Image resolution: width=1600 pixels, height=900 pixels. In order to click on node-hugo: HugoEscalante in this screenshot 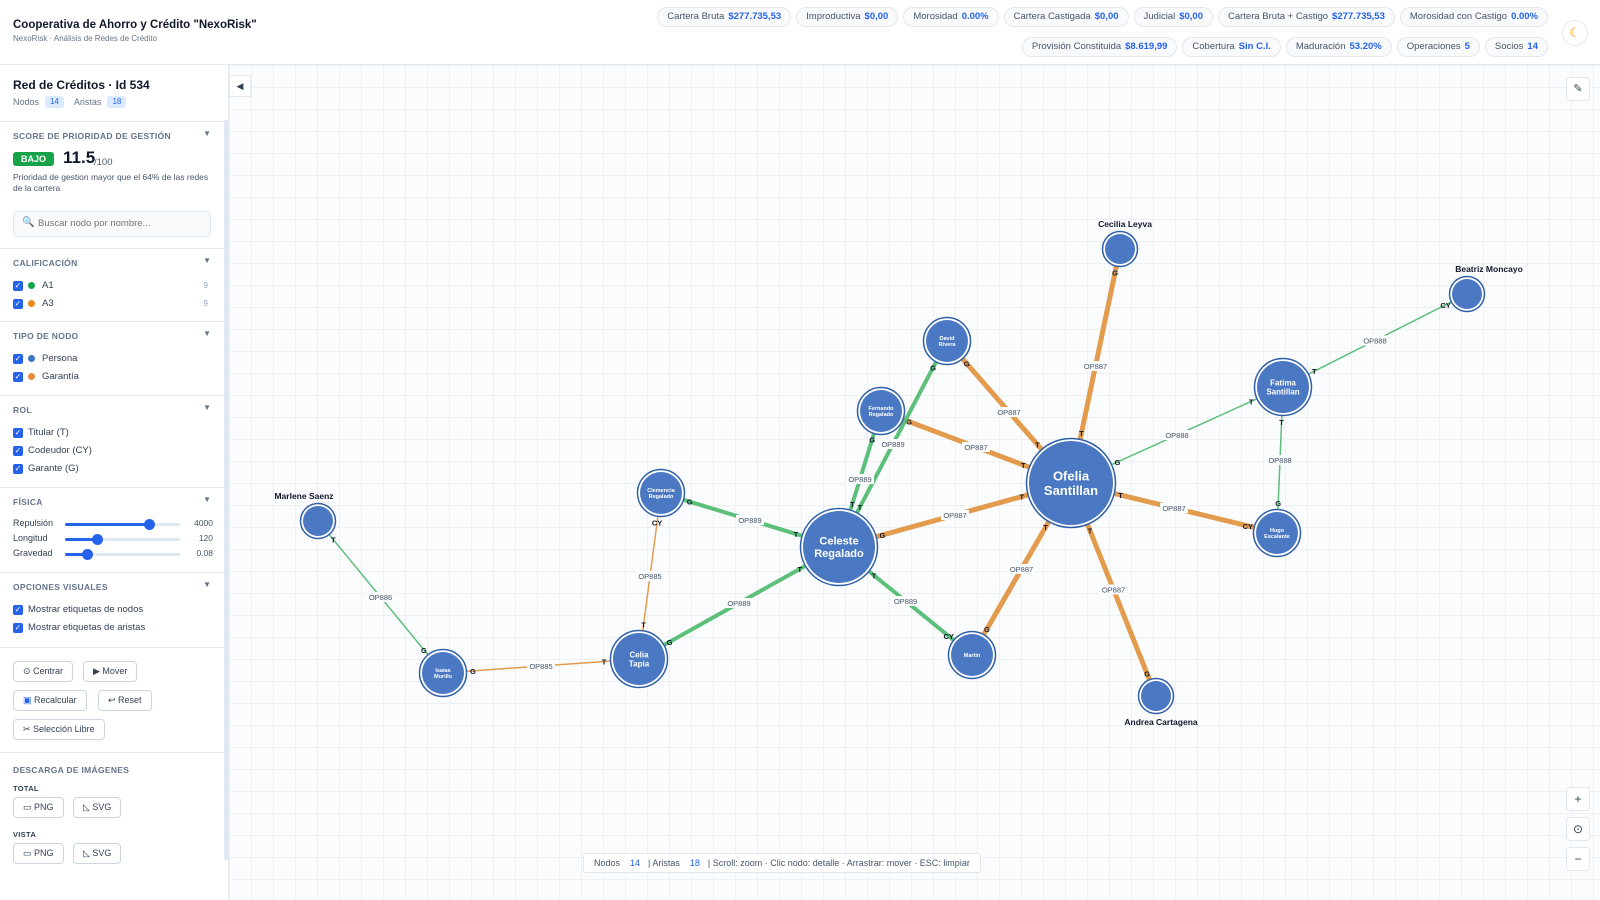, I will do `click(1277, 533)`.